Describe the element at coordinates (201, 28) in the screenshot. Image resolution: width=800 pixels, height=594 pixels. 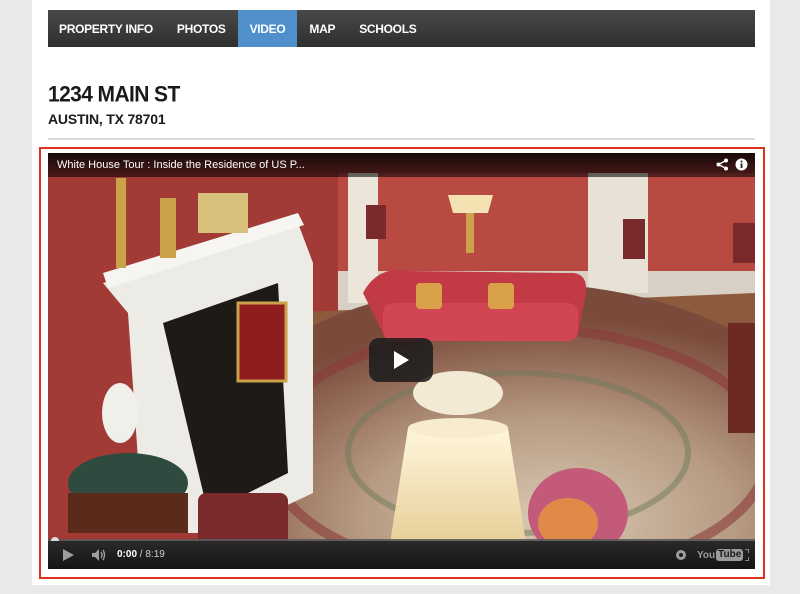
I see `tab-photos: PHOTOS` at that location.